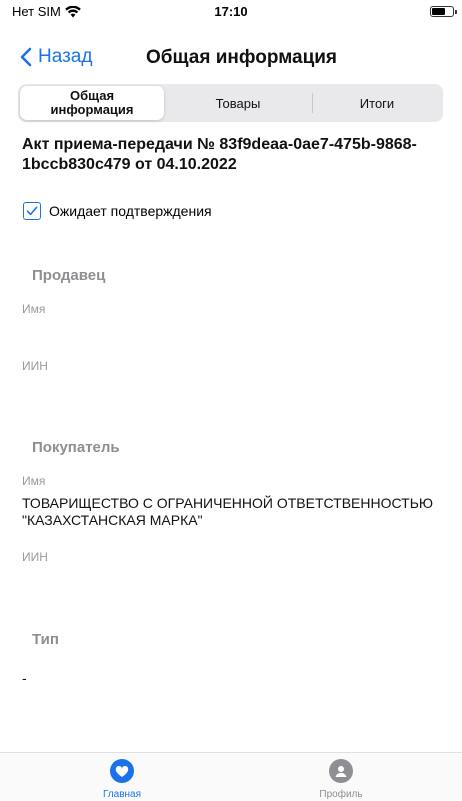 Image resolution: width=462 pixels, height=801 pixels. I want to click on heart-icon, so click(122, 771).